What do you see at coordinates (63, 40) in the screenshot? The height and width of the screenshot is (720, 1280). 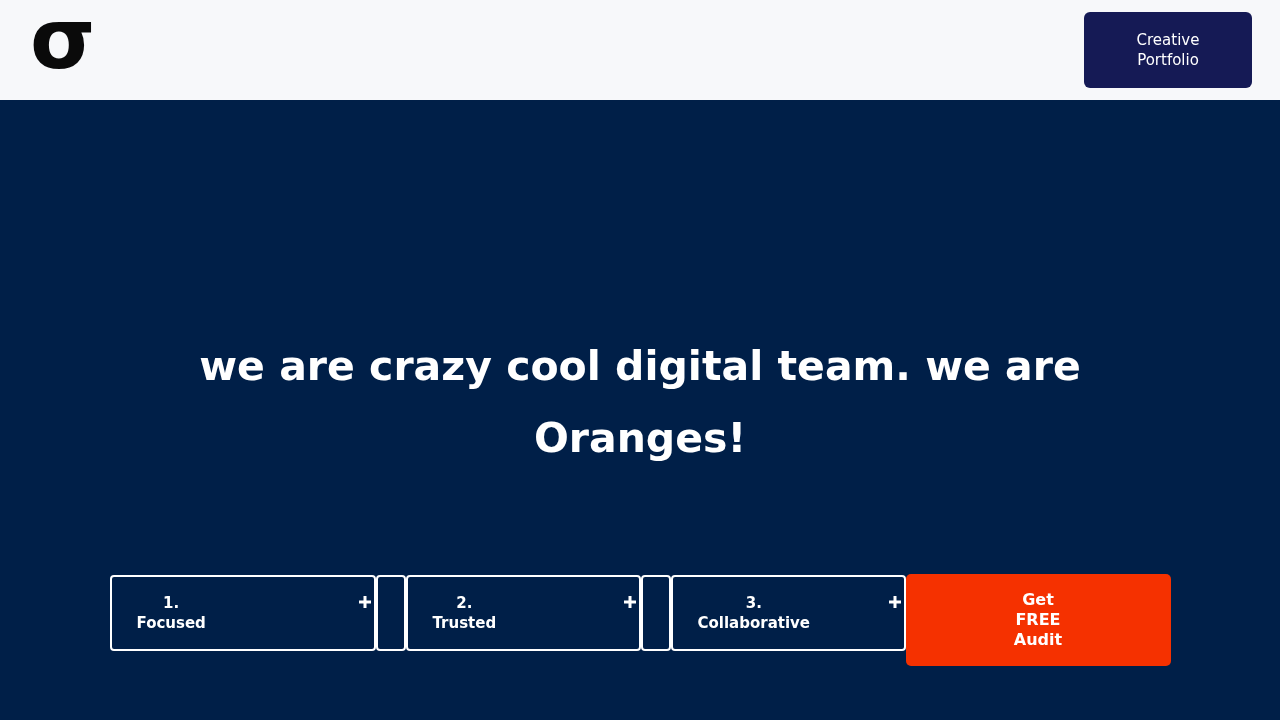 I see `logo: σ` at bounding box center [63, 40].